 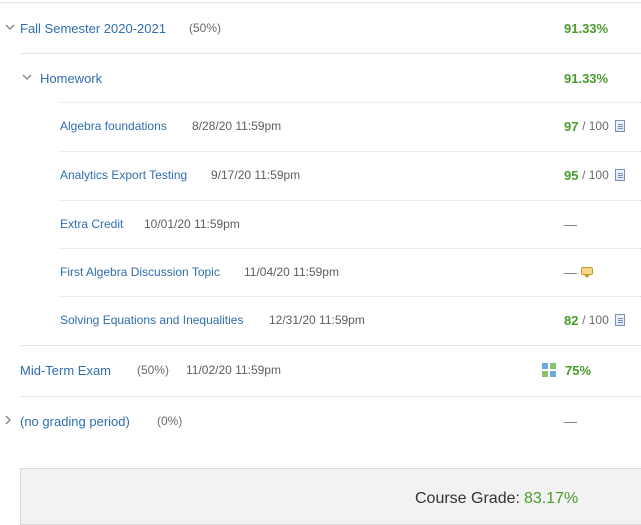 I want to click on midterm-weight: (50%), so click(x=153, y=370).